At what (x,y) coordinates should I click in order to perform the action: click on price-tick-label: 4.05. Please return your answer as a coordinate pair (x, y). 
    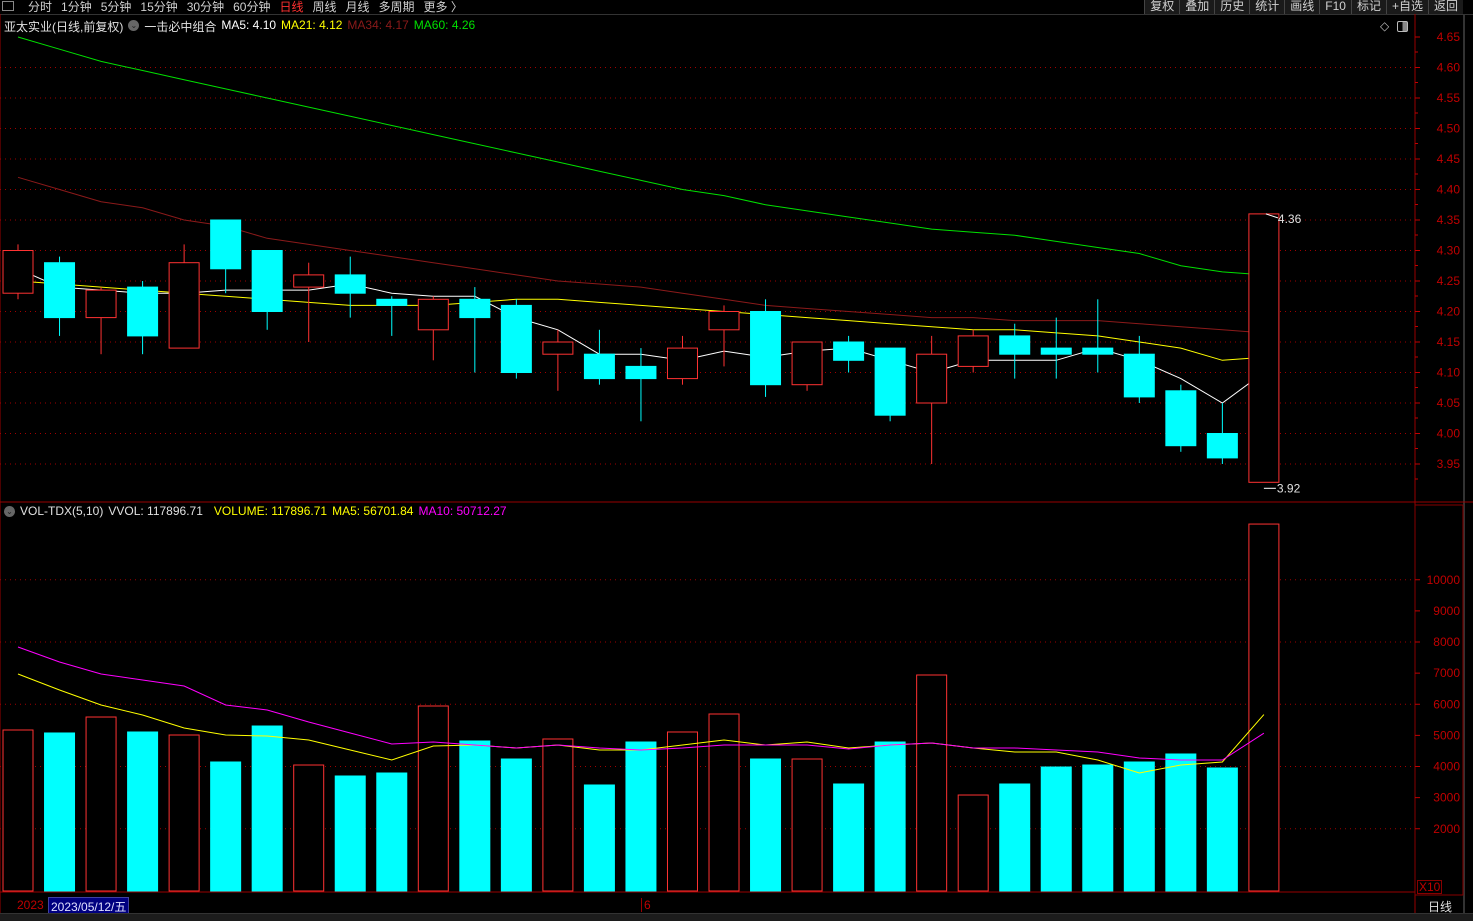
    Looking at the image, I should click on (1449, 403).